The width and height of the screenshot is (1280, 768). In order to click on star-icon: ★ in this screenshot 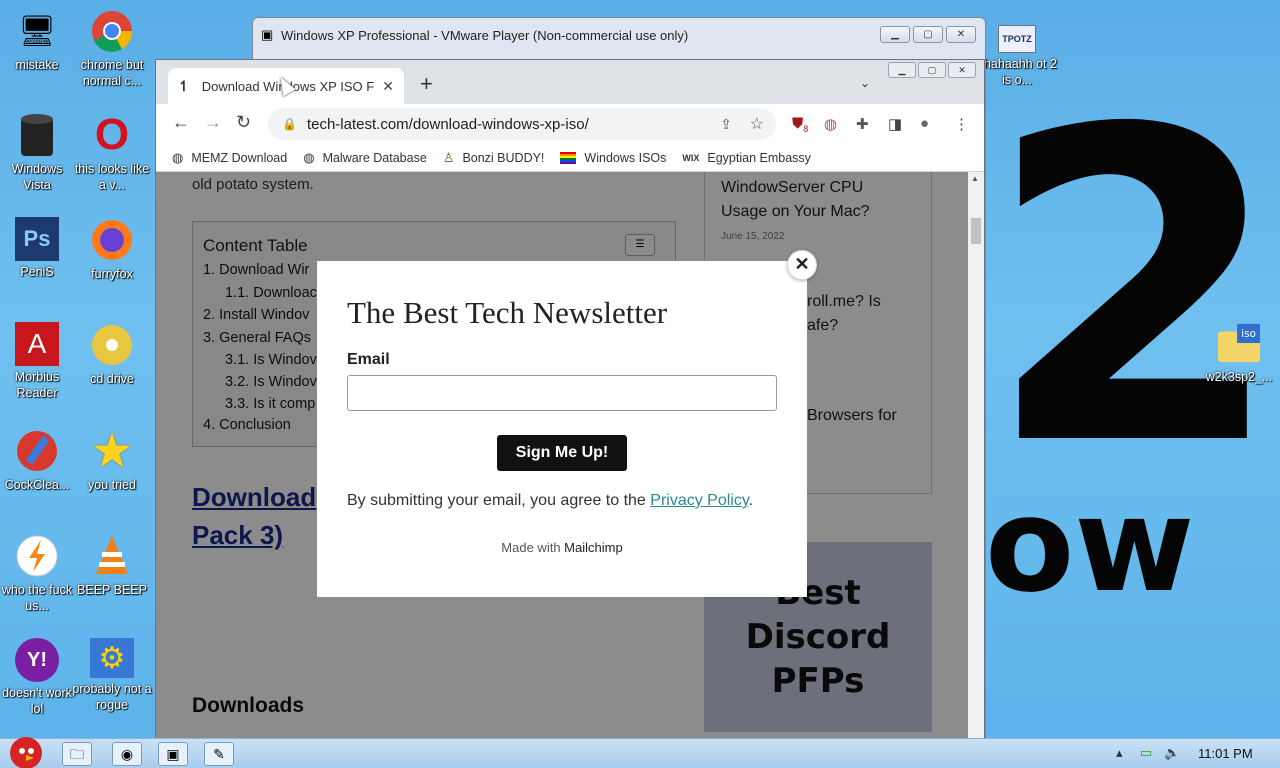, I will do `click(112, 451)`.